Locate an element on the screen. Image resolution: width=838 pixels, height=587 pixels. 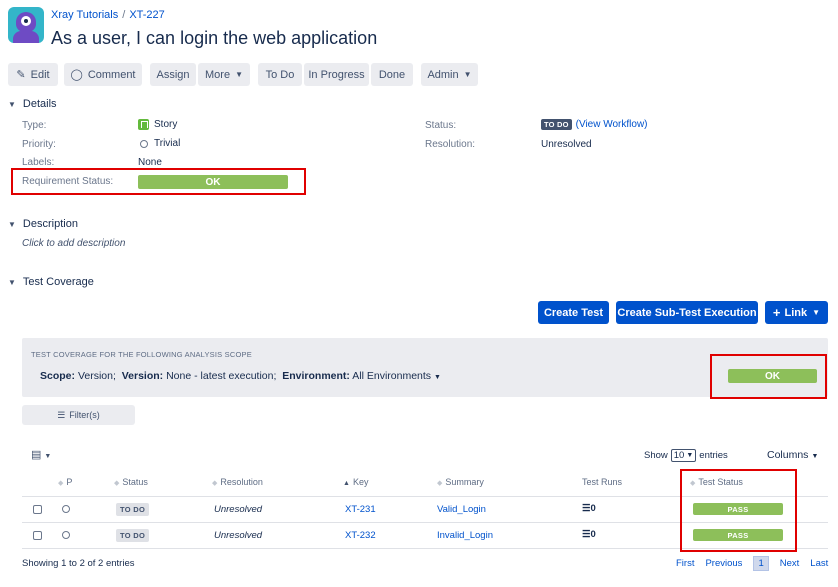
resolution-label: Resolution: is located at coordinates (450, 144).